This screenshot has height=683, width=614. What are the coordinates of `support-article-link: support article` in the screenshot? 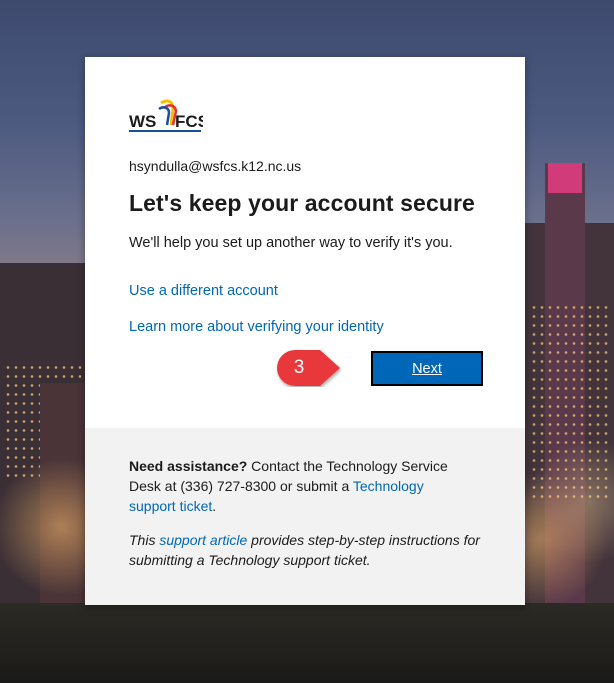 It's located at (203, 540).